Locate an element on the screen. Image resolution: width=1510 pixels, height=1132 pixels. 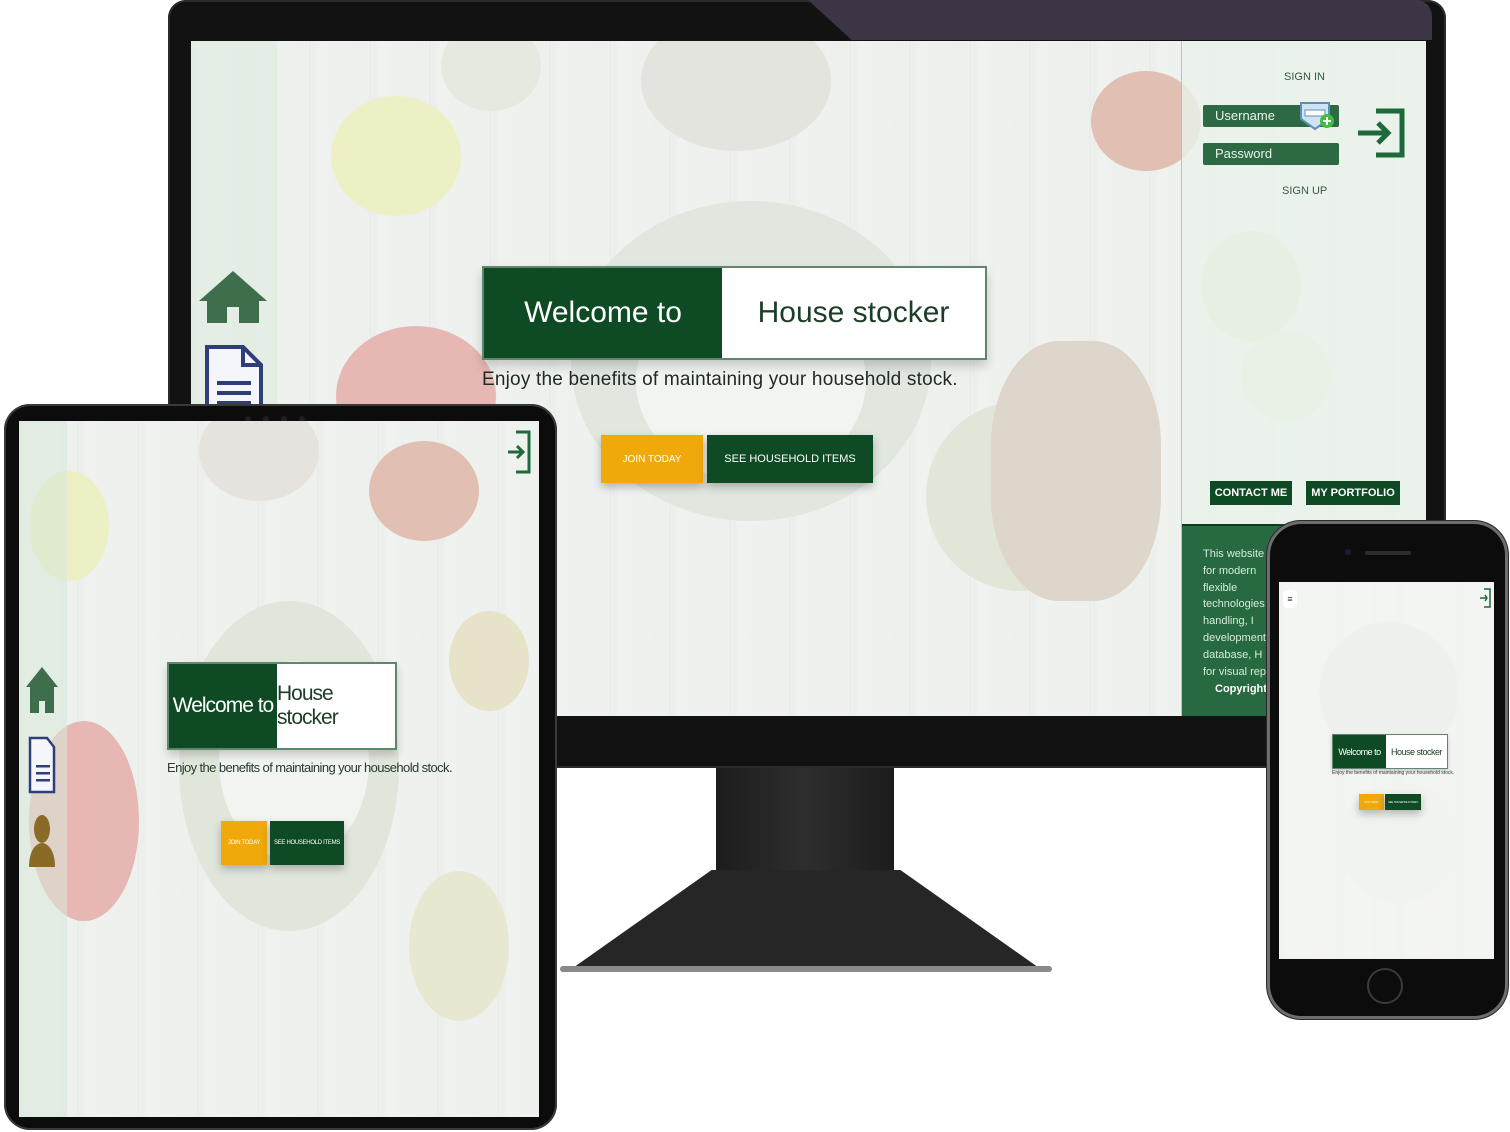
tablet-sidebar is located at coordinates (43, 769).